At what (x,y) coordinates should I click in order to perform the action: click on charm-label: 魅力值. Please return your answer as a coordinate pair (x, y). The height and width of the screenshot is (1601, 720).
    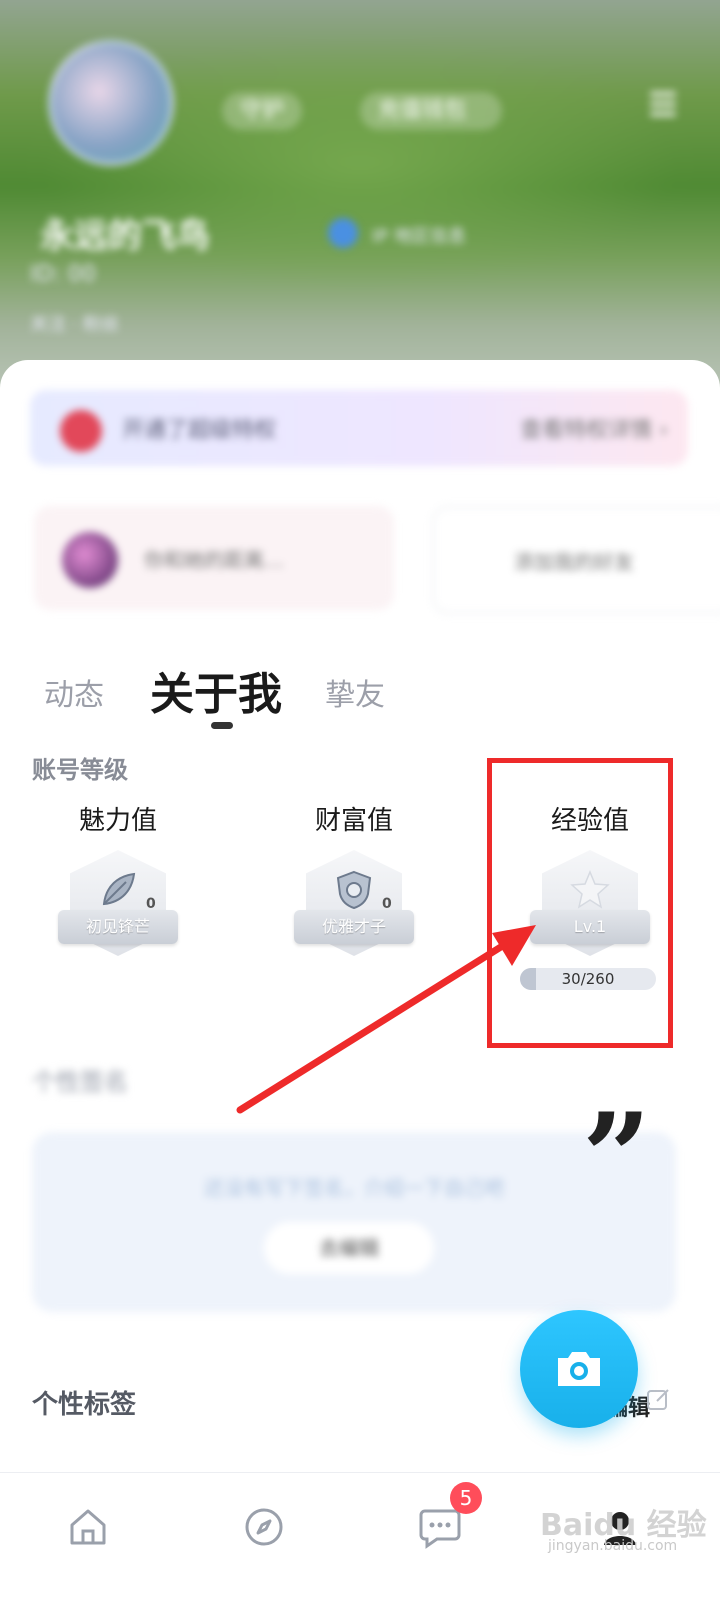
    Looking at the image, I should click on (117, 821).